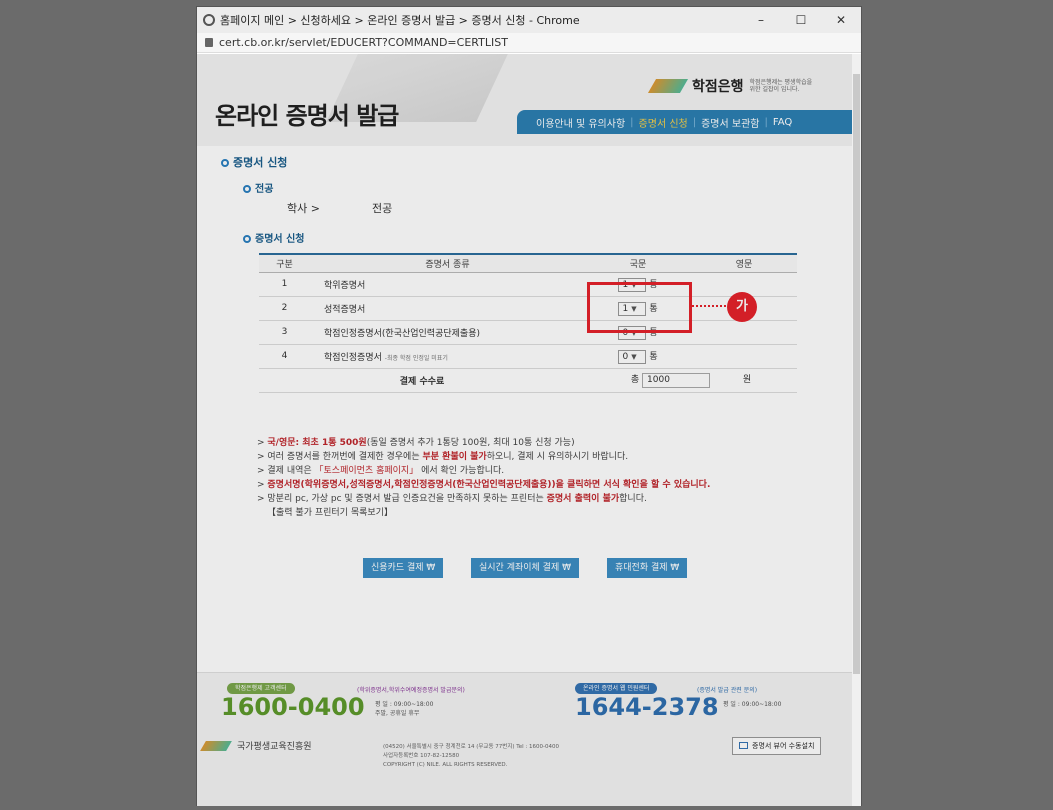  I want to click on fee-label: 결제 수수료, so click(422, 380).